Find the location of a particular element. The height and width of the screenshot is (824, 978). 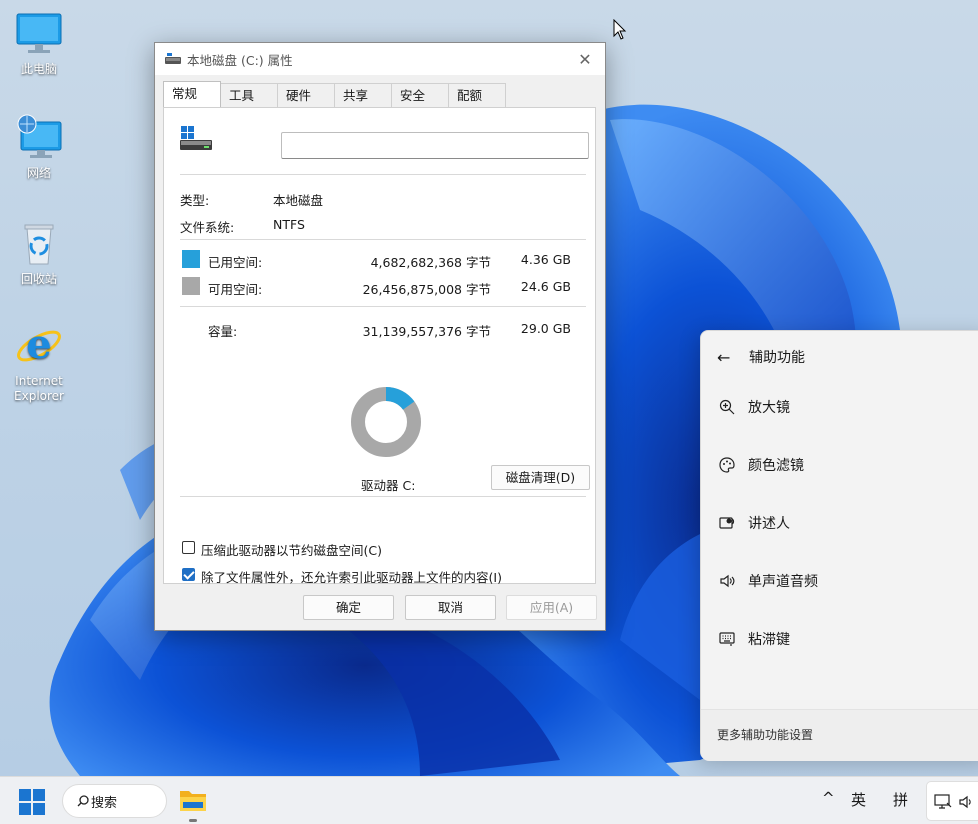

free-space-gb: 24.6 GB is located at coordinates (545, 286).